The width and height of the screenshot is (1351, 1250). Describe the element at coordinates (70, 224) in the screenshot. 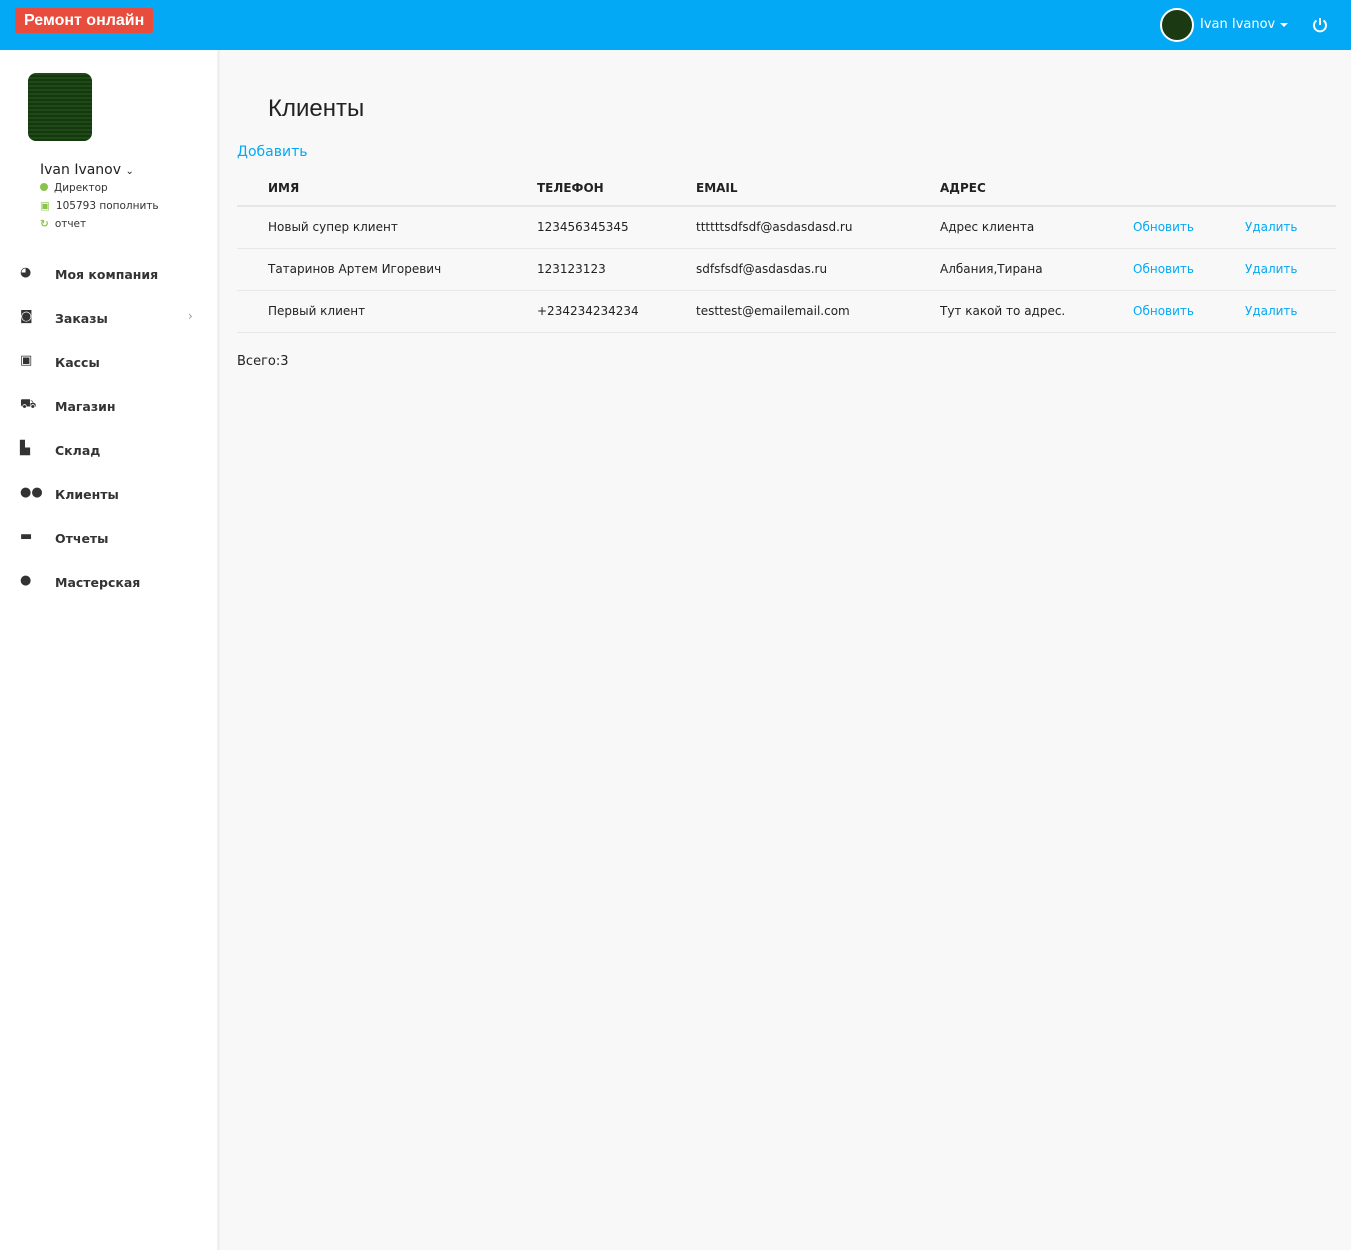

I see `report-label: отчет` at that location.